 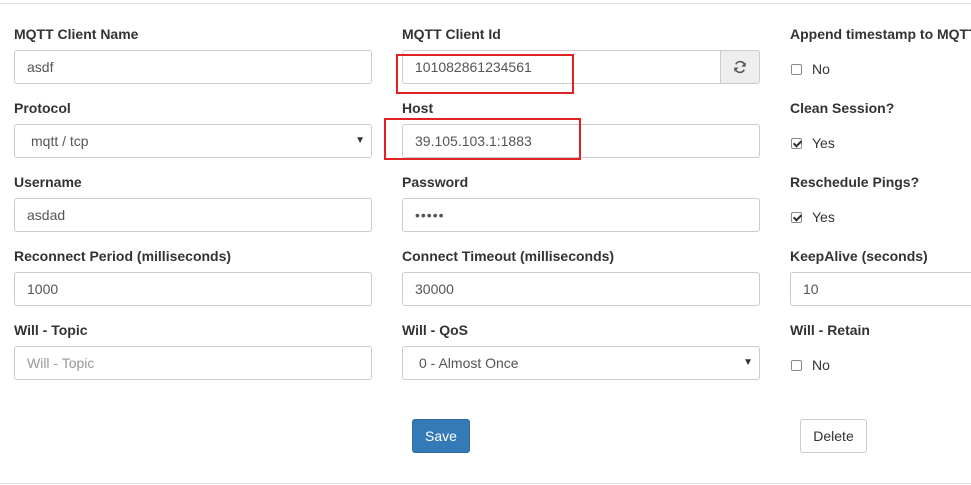 What do you see at coordinates (508, 256) in the screenshot?
I see `connect-timeout-label: Connect Timeout (milliseconds)` at bounding box center [508, 256].